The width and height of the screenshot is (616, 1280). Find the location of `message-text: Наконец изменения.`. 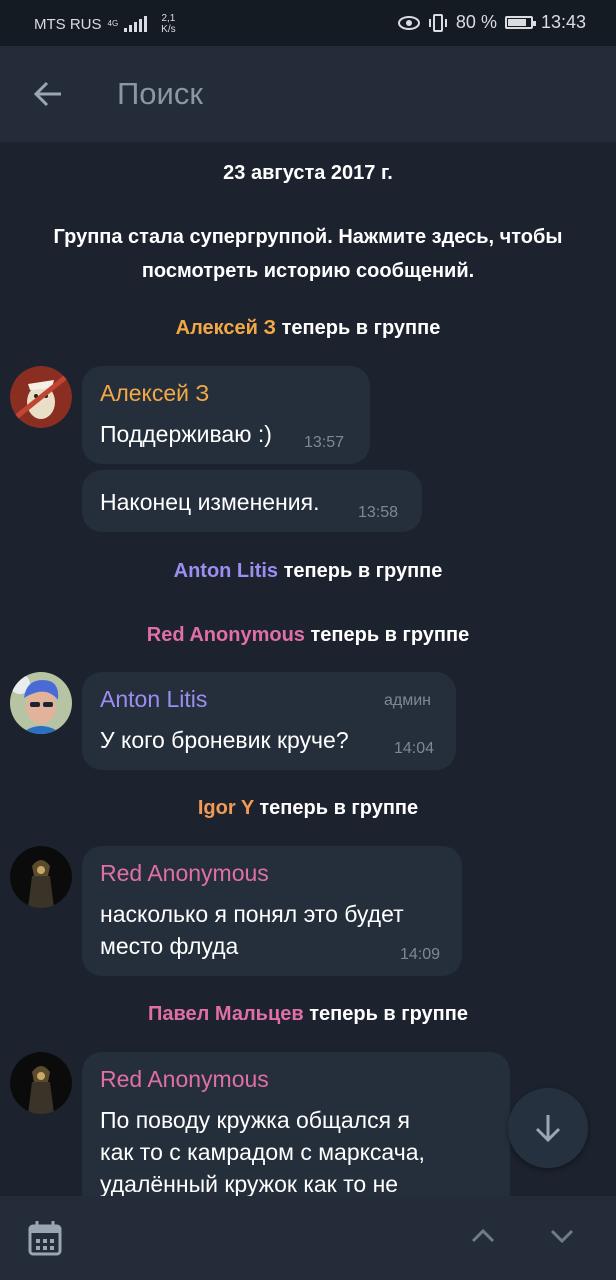

message-text: Наконец изменения. is located at coordinates (210, 502).